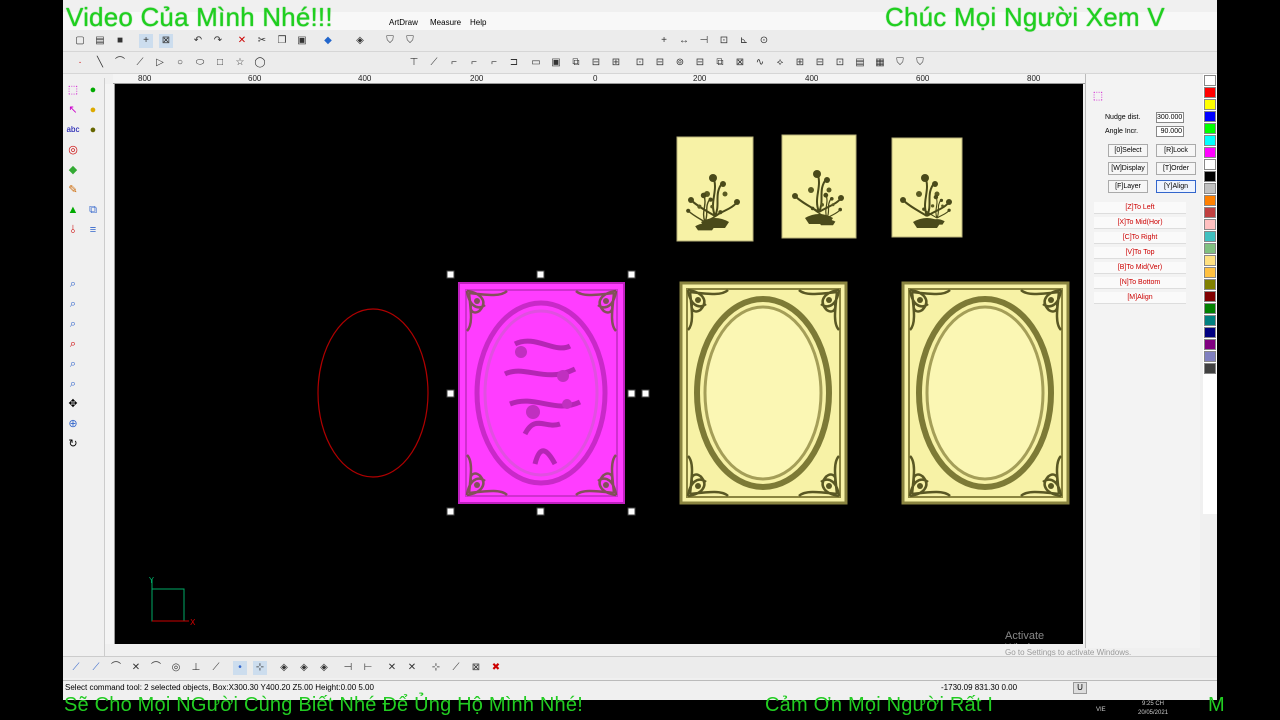 This screenshot has width=1280, height=720. What do you see at coordinates (196, 668) in the screenshot?
I see `perpendicular-icon: ⊥` at bounding box center [196, 668].